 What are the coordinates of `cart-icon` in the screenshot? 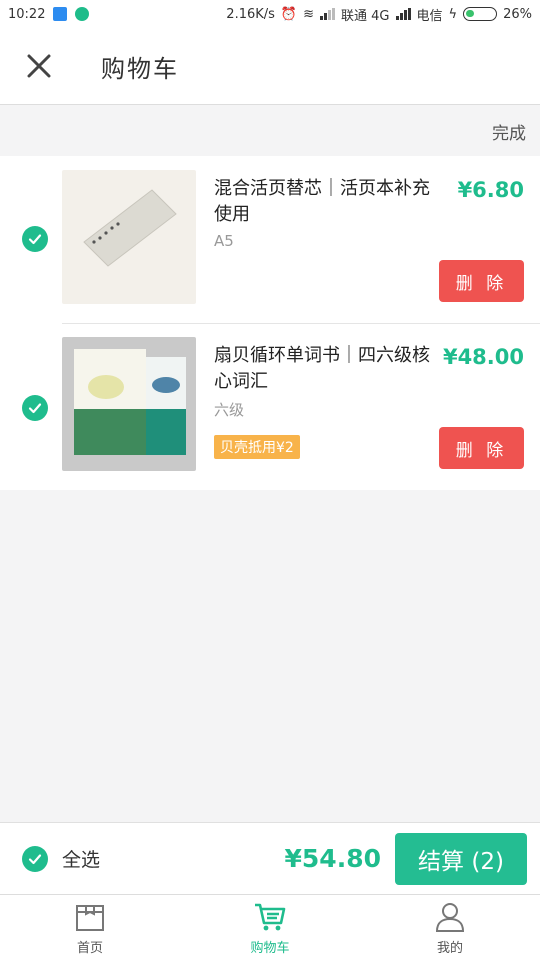 It's located at (270, 916).